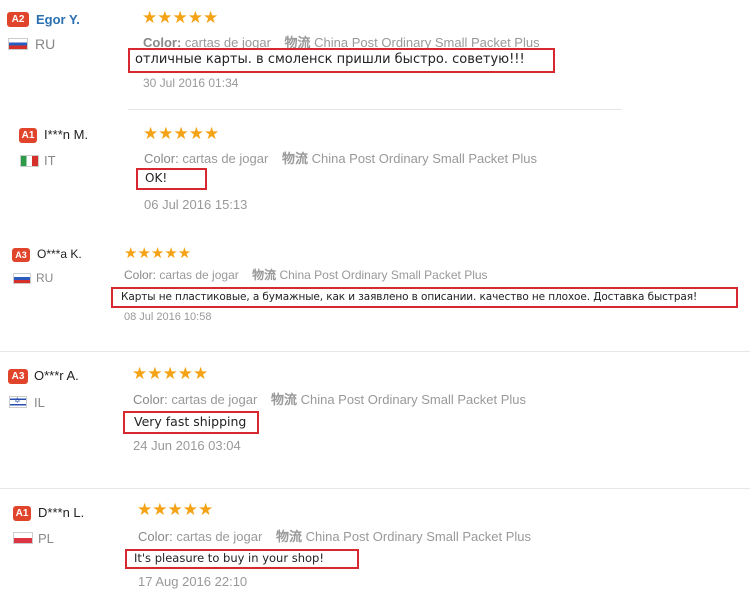 The image size is (750, 600). Describe the element at coordinates (171, 179) in the screenshot. I see `review-comment: OK!` at that location.